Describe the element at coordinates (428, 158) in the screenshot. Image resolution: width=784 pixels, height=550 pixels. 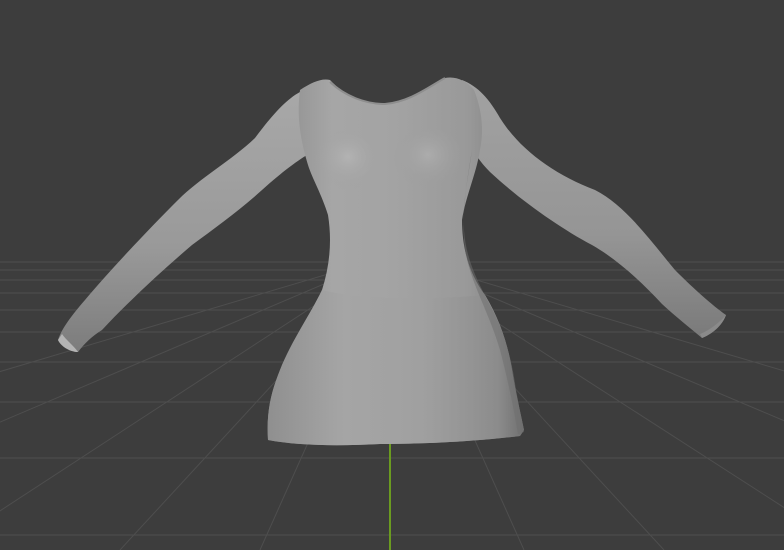
I see `chest-right-highlight` at that location.